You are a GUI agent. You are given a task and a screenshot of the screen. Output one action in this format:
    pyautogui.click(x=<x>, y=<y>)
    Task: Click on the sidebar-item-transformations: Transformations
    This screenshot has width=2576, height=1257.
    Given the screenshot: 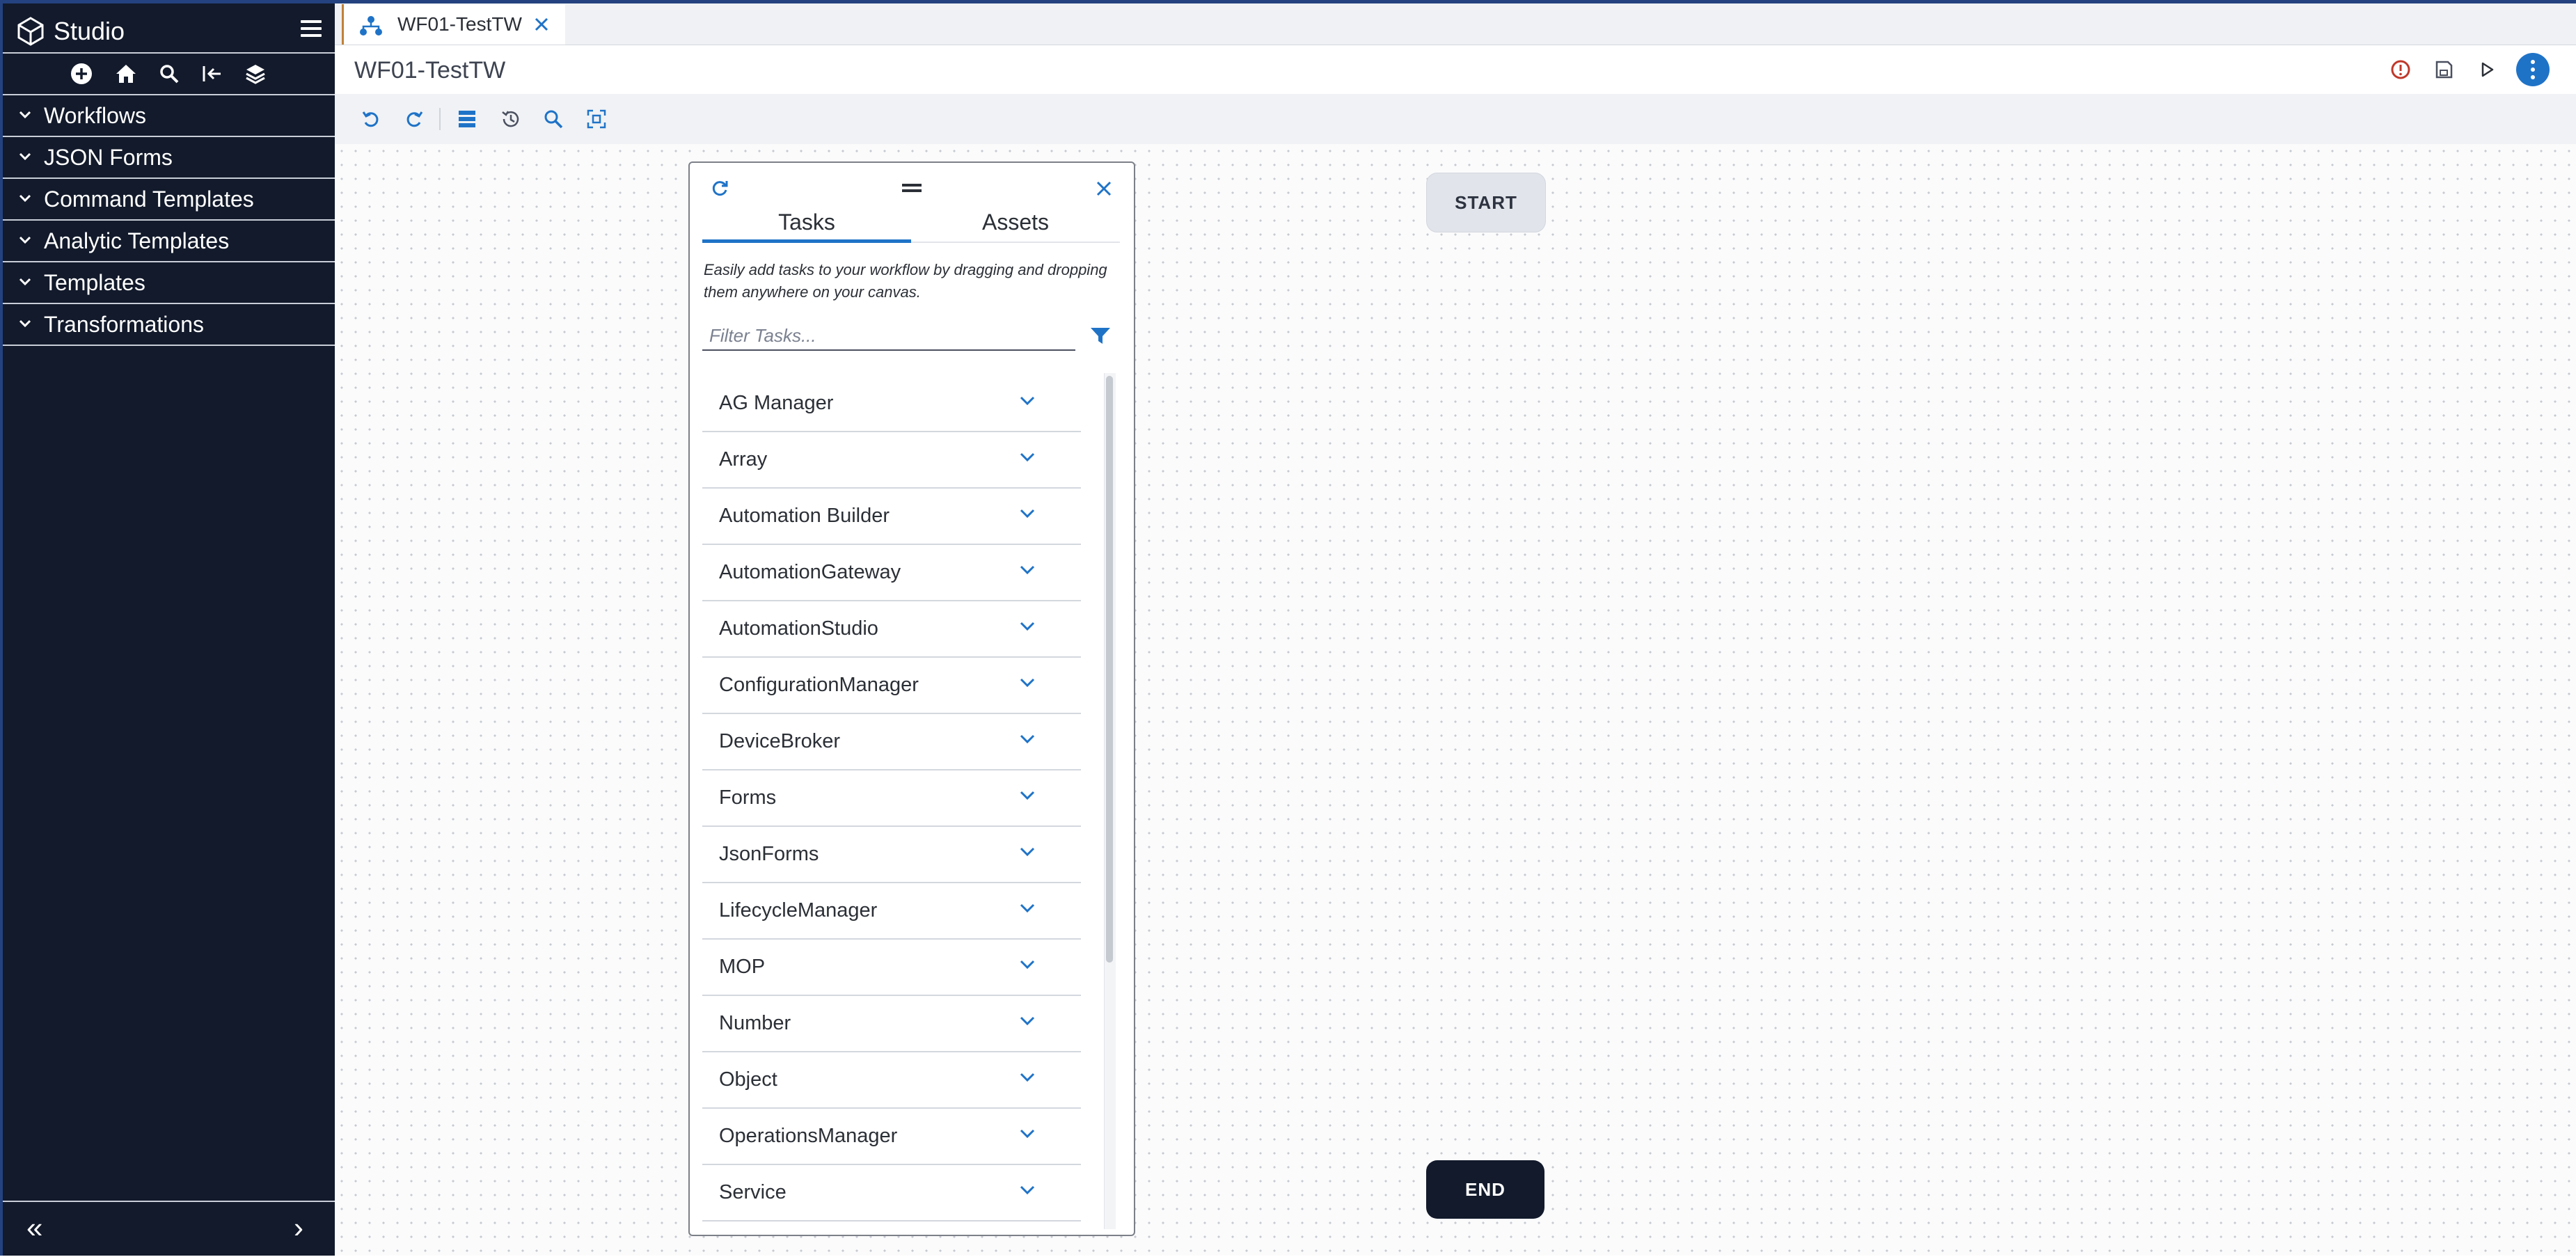 What is the action you would take?
    pyautogui.click(x=167, y=325)
    